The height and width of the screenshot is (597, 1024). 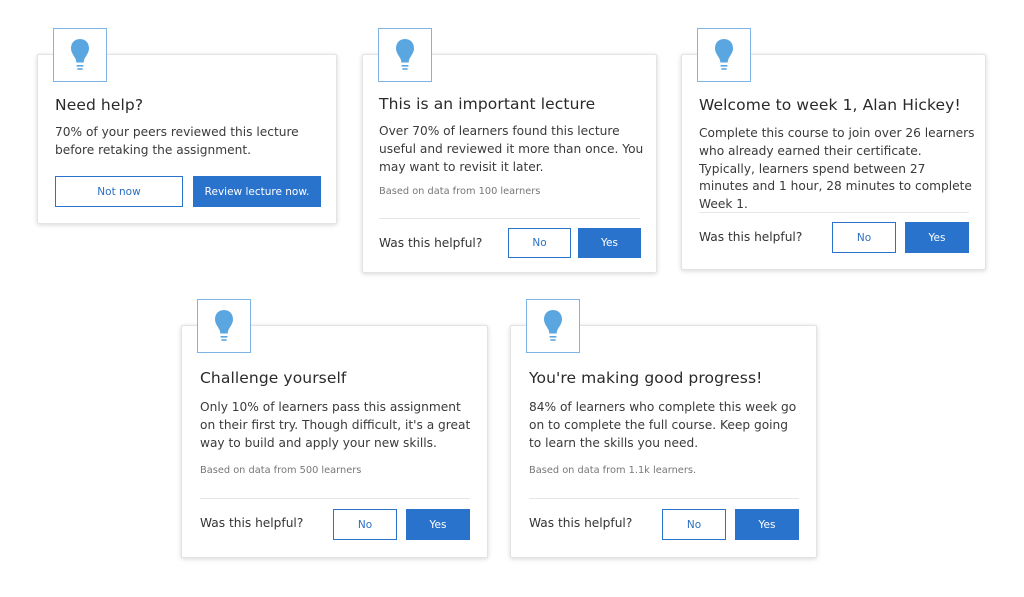 What do you see at coordinates (257, 191) in the screenshot?
I see `review-lecture-button: Review lecture now.` at bounding box center [257, 191].